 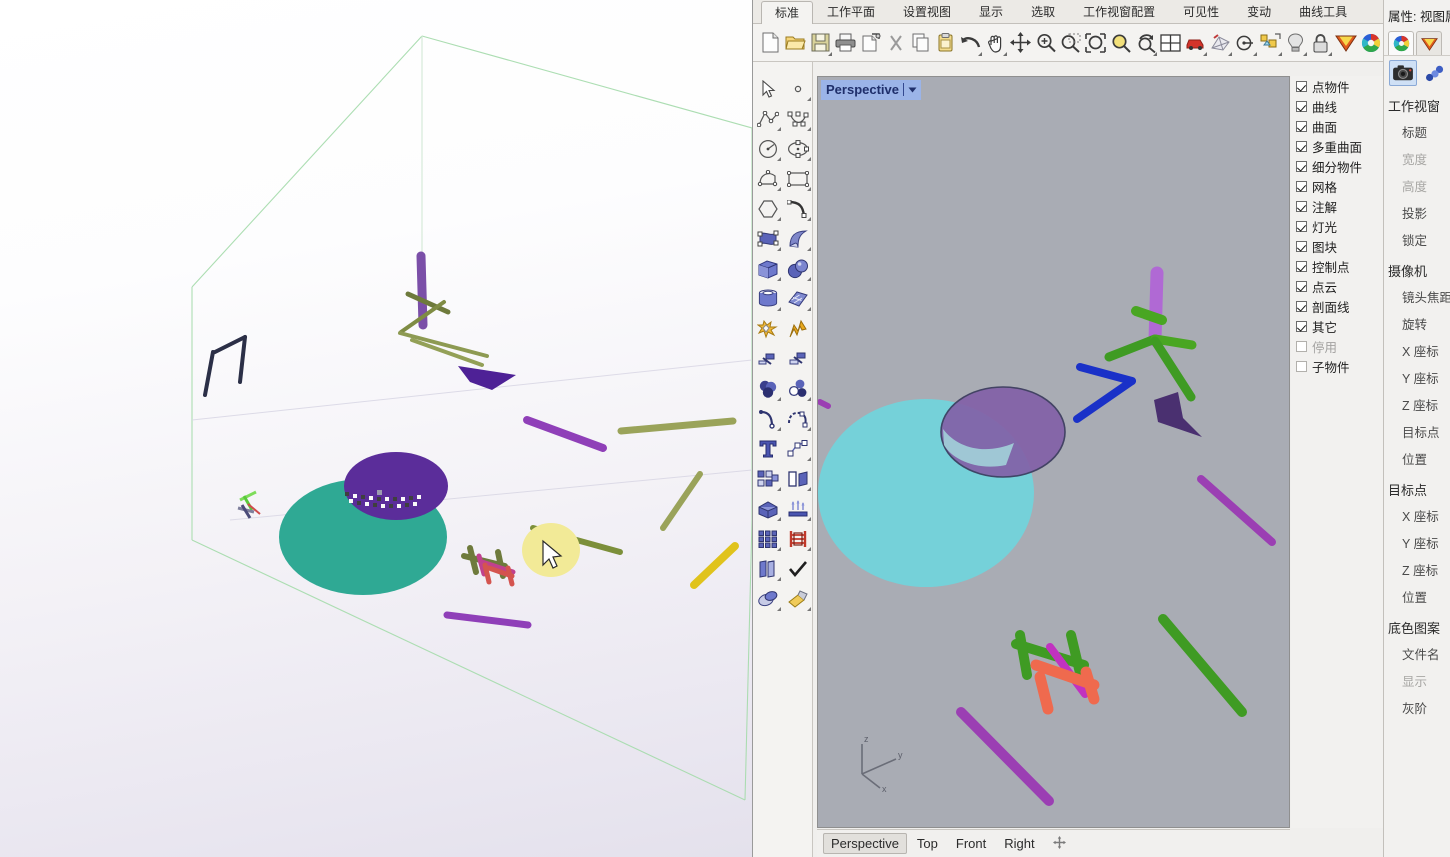 I want to click on tab-select: 选取, so click(x=1043, y=11).